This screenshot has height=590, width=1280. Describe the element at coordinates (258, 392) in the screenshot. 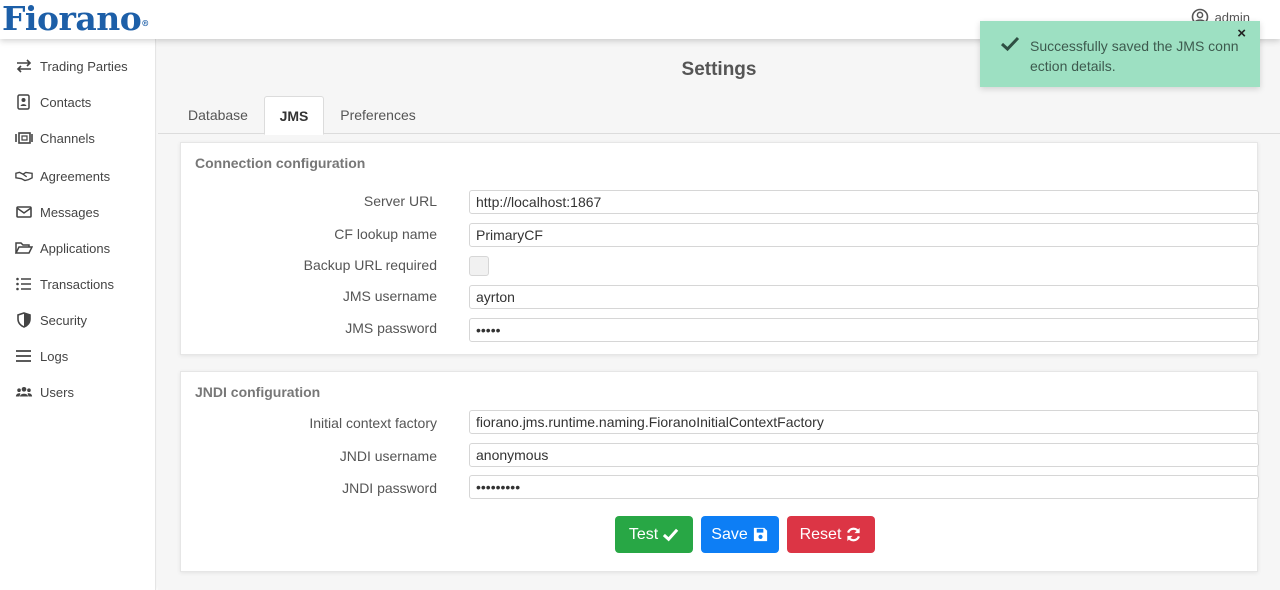

I see `jndi-configuration-title: JNDI configuration` at that location.